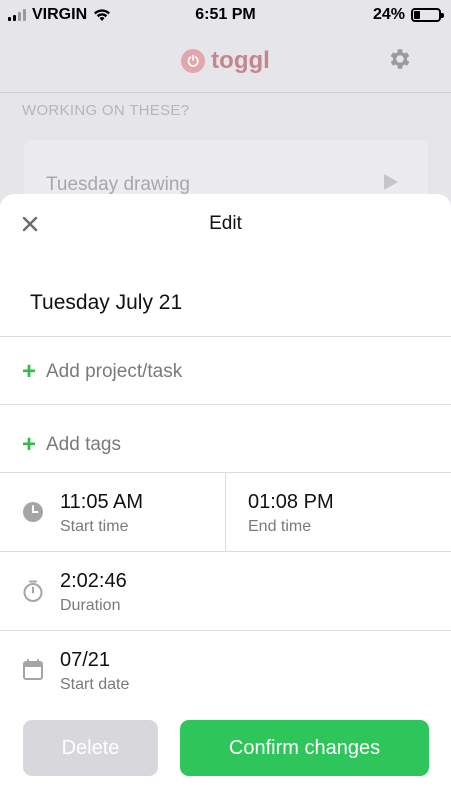  What do you see at coordinates (106, 303) in the screenshot?
I see `entry-description: Tuesday July 21` at bounding box center [106, 303].